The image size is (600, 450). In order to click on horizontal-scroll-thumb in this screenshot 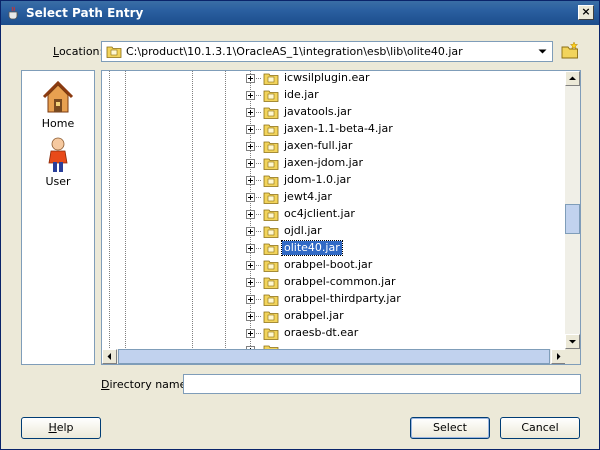, I will do `click(334, 356)`.